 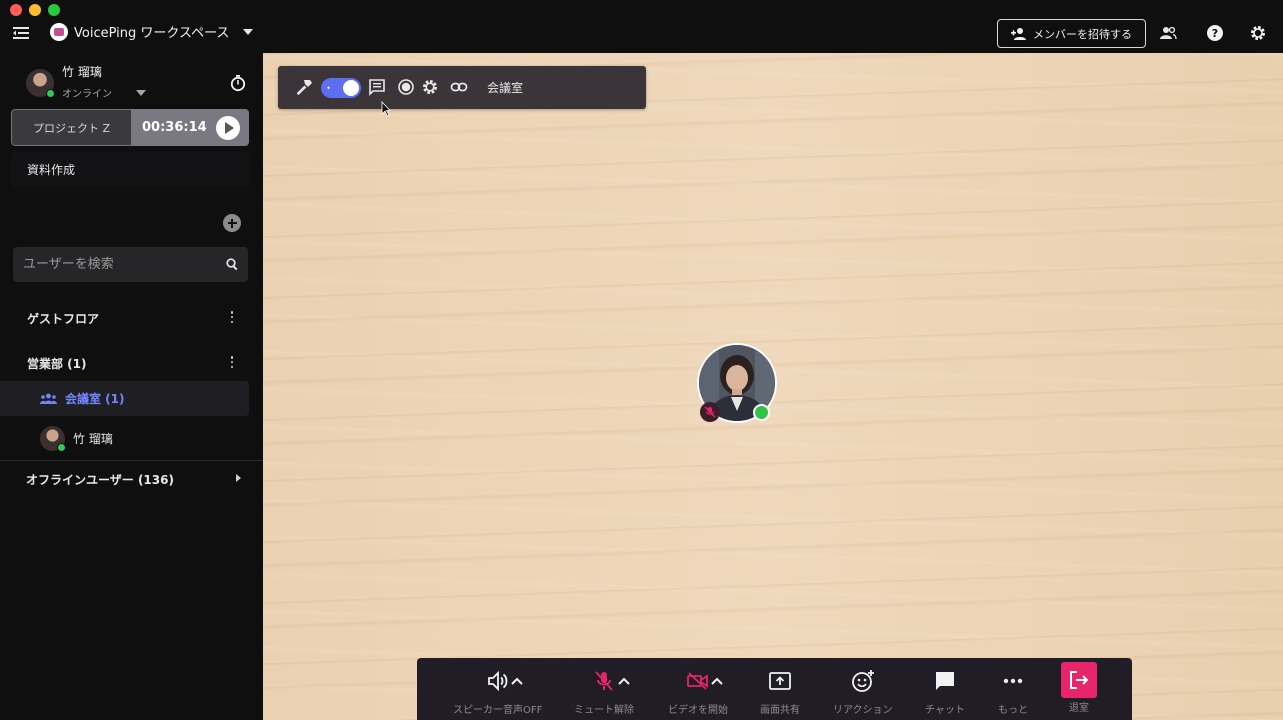 What do you see at coordinates (497, 681) in the screenshot?
I see `speaker-icon` at bounding box center [497, 681].